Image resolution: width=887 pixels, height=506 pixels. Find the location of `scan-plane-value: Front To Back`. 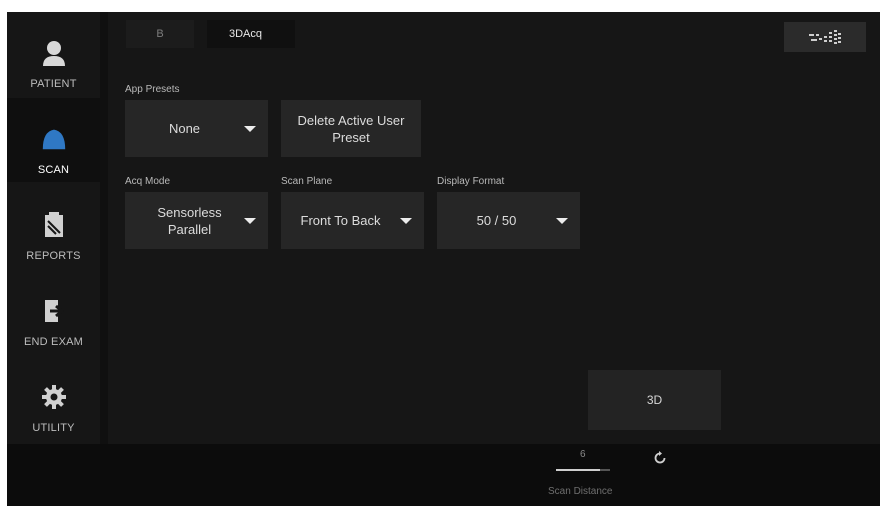

scan-plane-value: Front To Back is located at coordinates (340, 220).